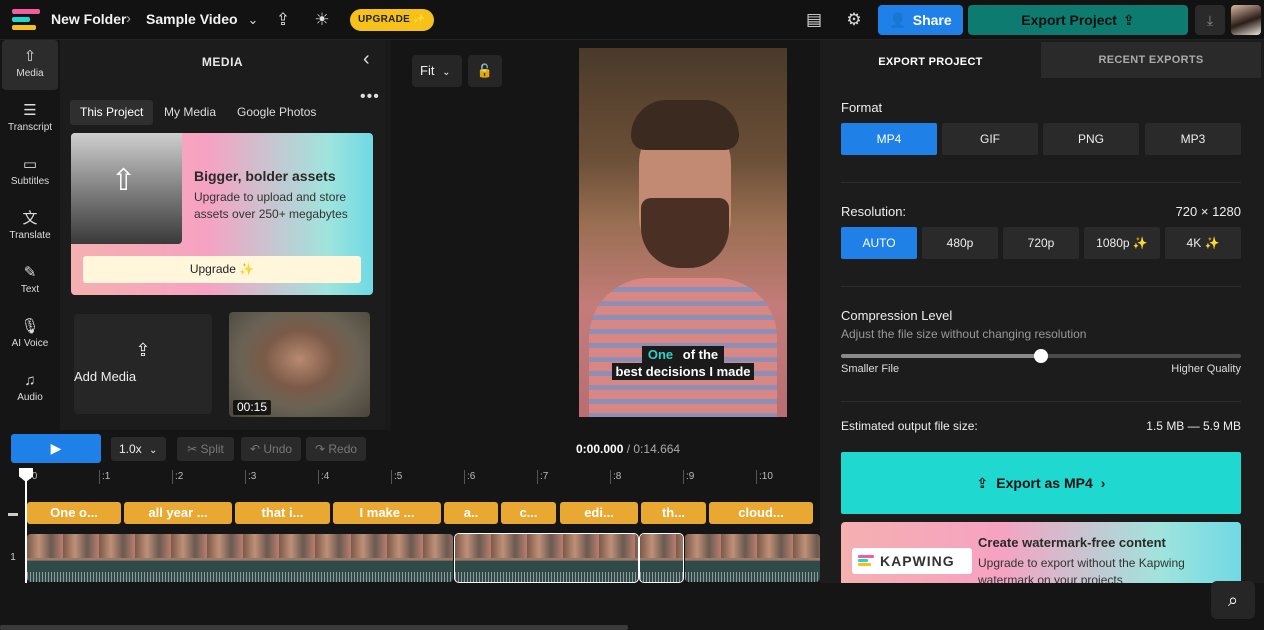  Describe the element at coordinates (13, 557) in the screenshot. I see `video-track-label: 1` at that location.